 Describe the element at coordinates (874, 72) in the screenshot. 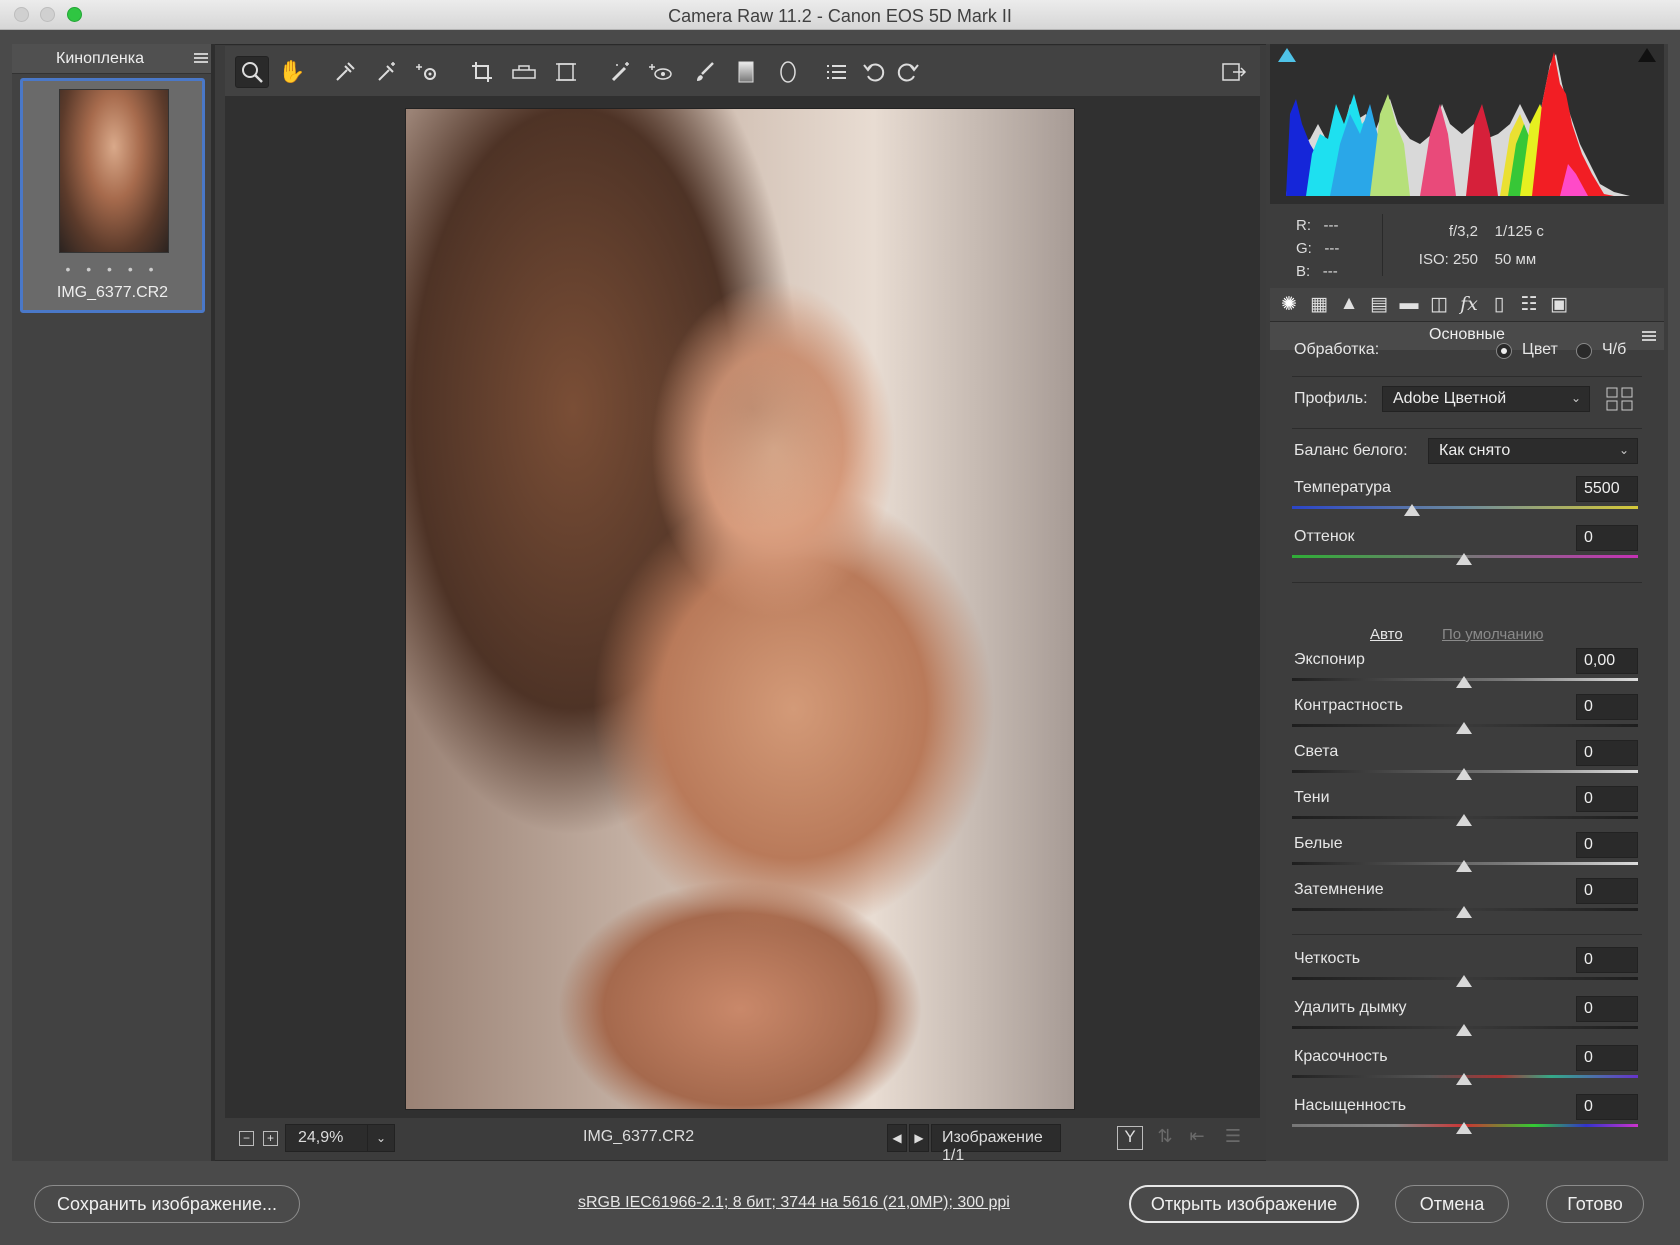

I see `rotate-left-icon` at that location.